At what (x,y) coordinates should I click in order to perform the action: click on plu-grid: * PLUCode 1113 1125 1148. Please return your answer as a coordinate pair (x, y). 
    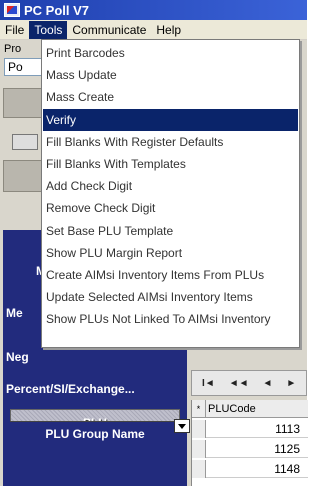
    Looking at the image, I should click on (249, 443).